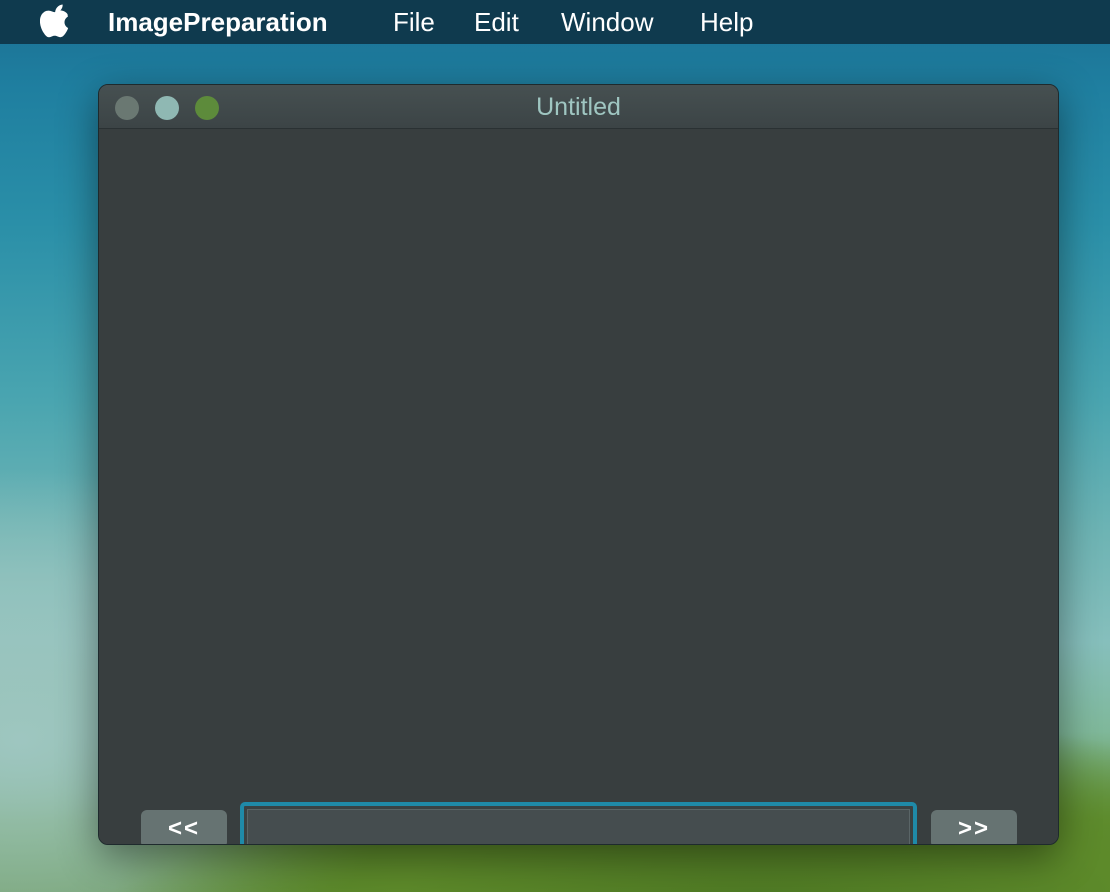 Image resolution: width=1110 pixels, height=892 pixels. What do you see at coordinates (56, 22) in the screenshot?
I see `apple-logo-icon` at bounding box center [56, 22].